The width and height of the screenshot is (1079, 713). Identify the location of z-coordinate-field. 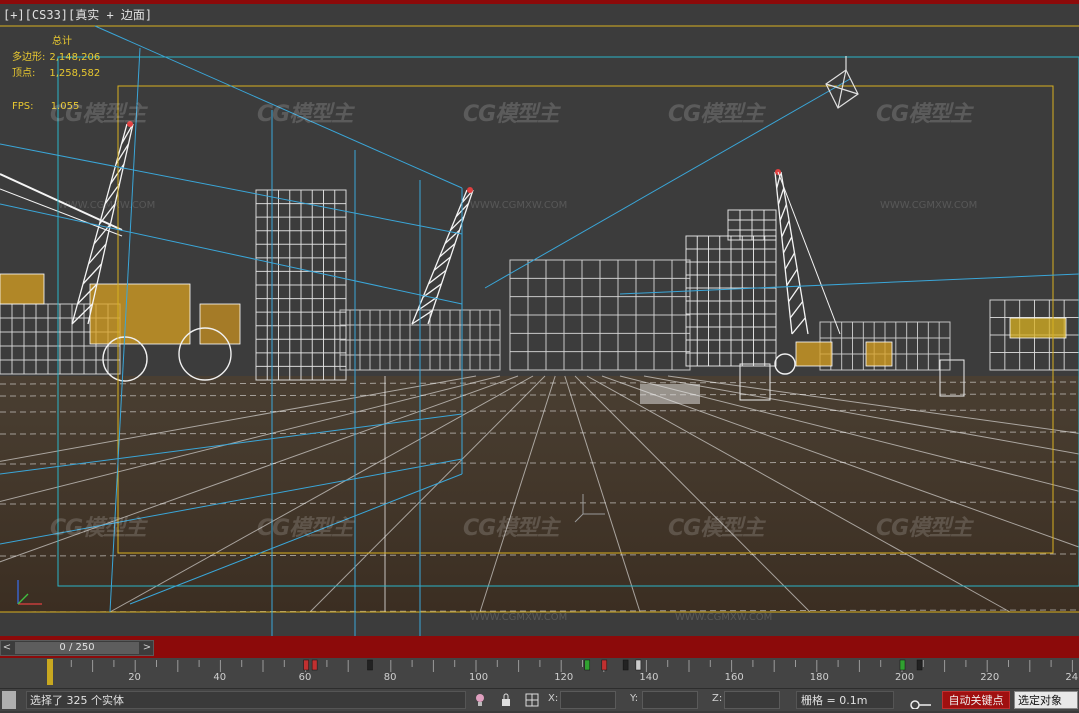
(752, 700).